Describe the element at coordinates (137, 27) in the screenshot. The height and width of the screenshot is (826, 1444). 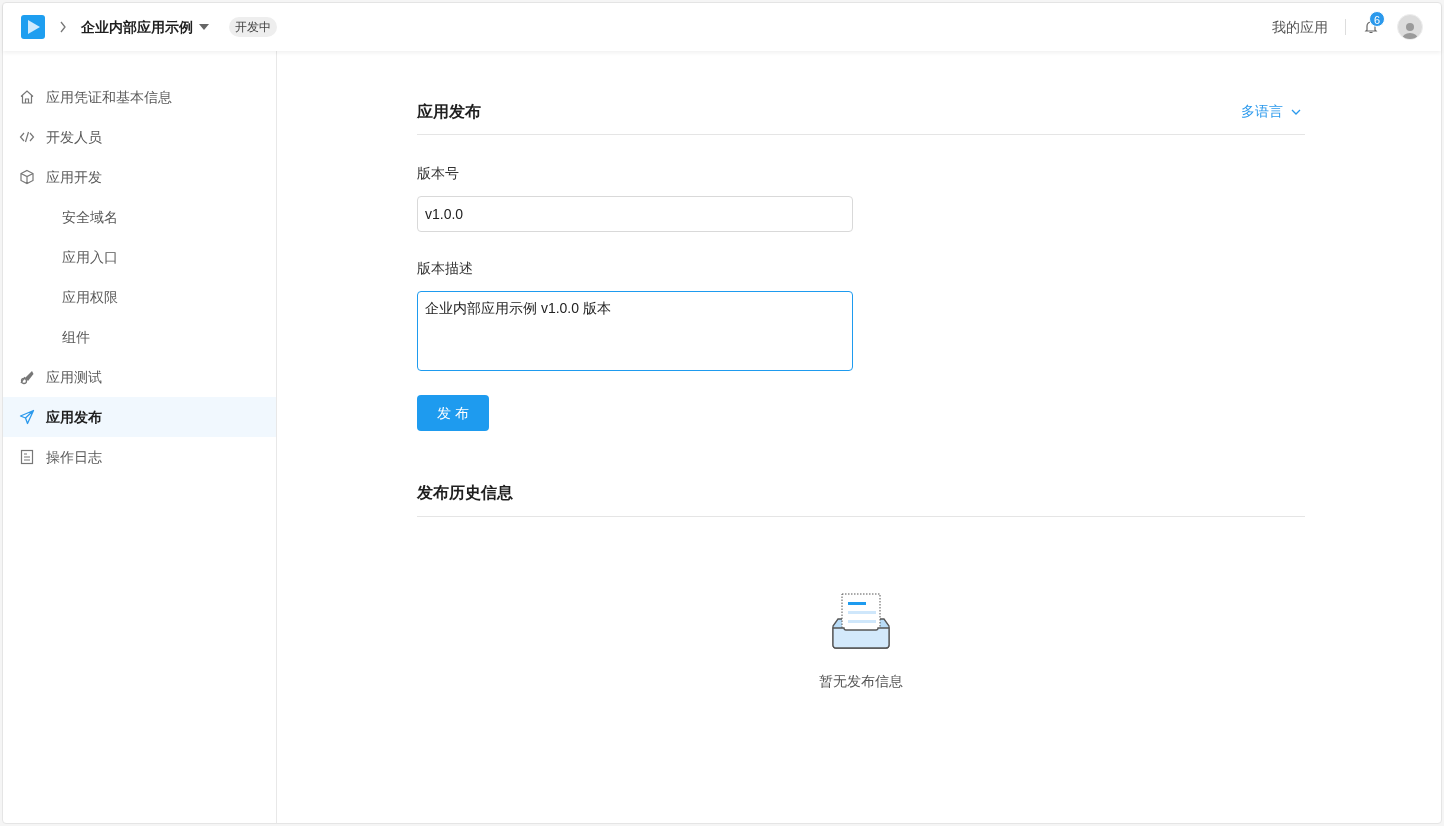
I see `app-name: 企业内部应用示例` at that location.